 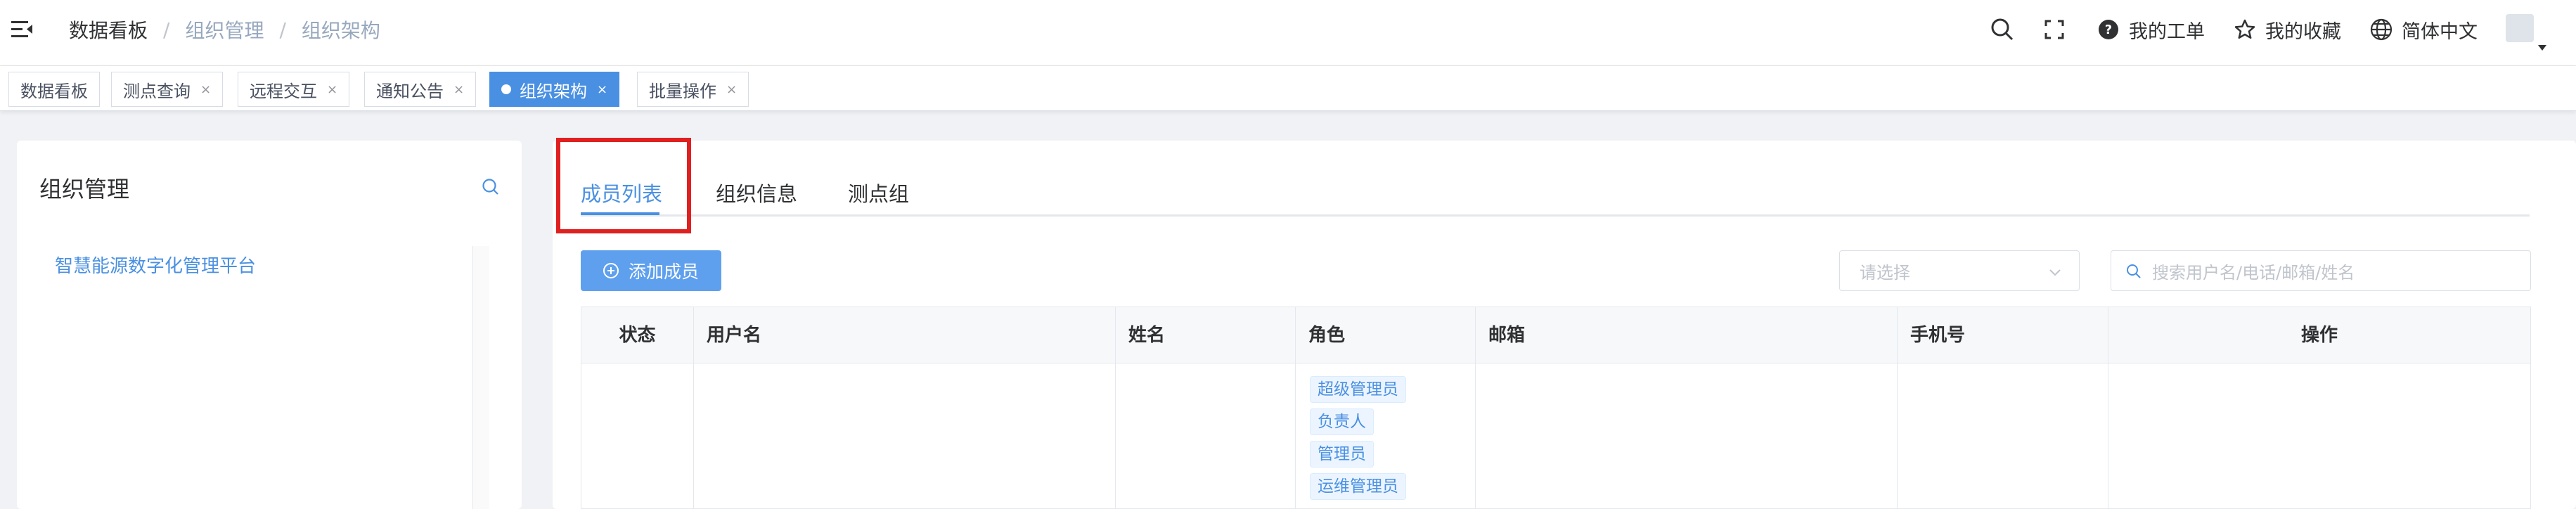 I want to click on top-header: 数据看板 / 组织管理 / 组织架构 ? 我的工单 我的收藏 简体中文, so click(x=1288, y=33).